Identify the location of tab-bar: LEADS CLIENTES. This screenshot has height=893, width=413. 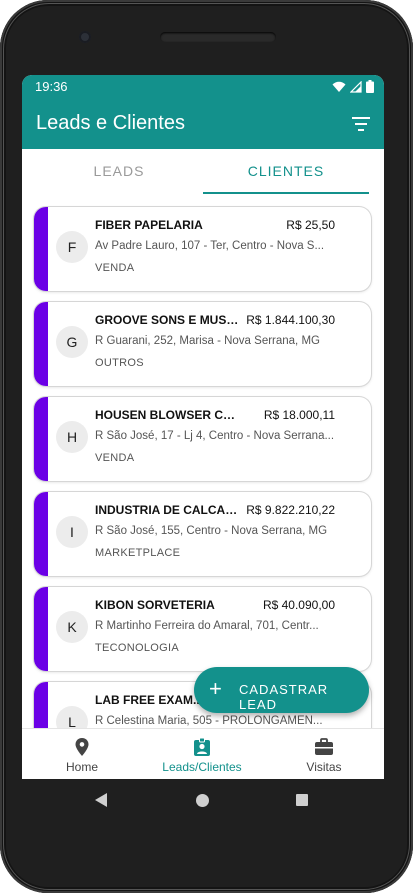
(203, 172).